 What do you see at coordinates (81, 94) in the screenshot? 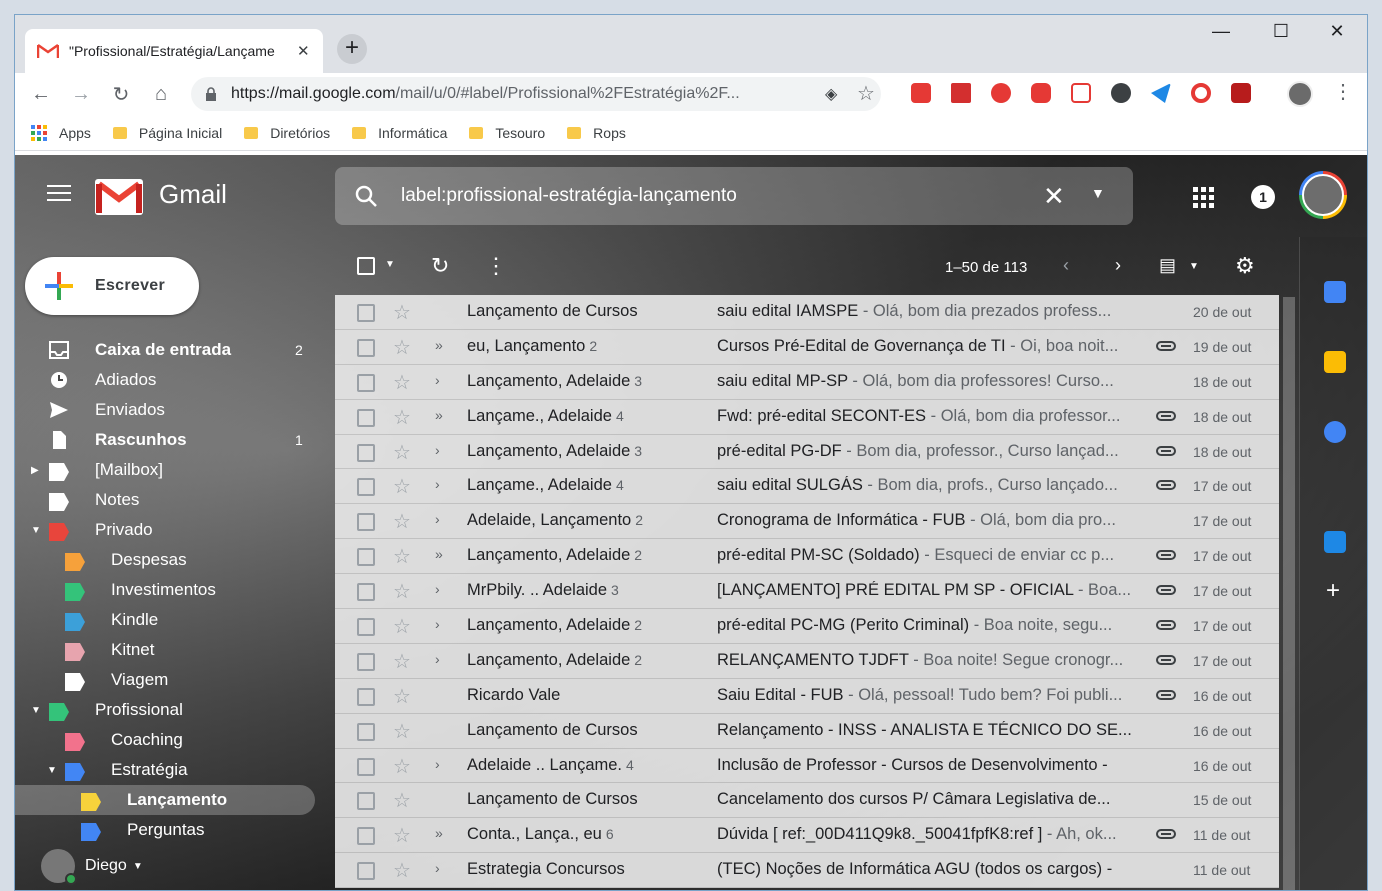
I see `forward-icon: →` at bounding box center [81, 94].